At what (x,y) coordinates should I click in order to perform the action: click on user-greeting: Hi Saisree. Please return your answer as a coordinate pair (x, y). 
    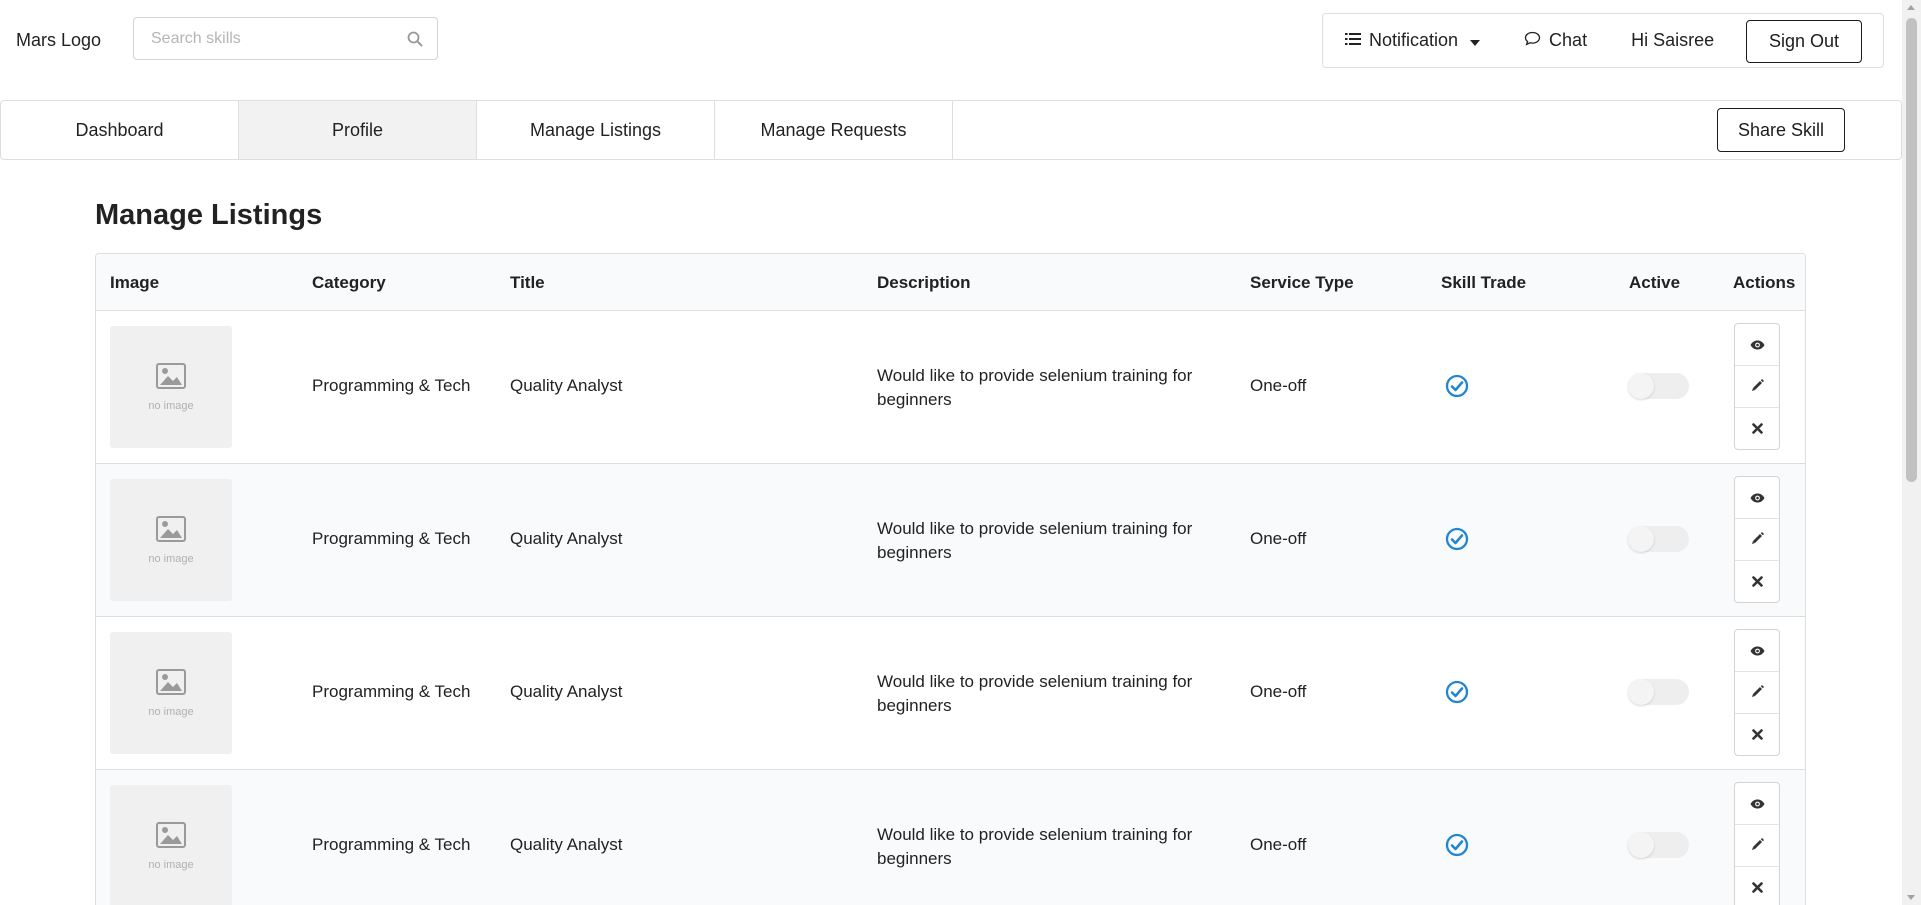
    Looking at the image, I should click on (1672, 40).